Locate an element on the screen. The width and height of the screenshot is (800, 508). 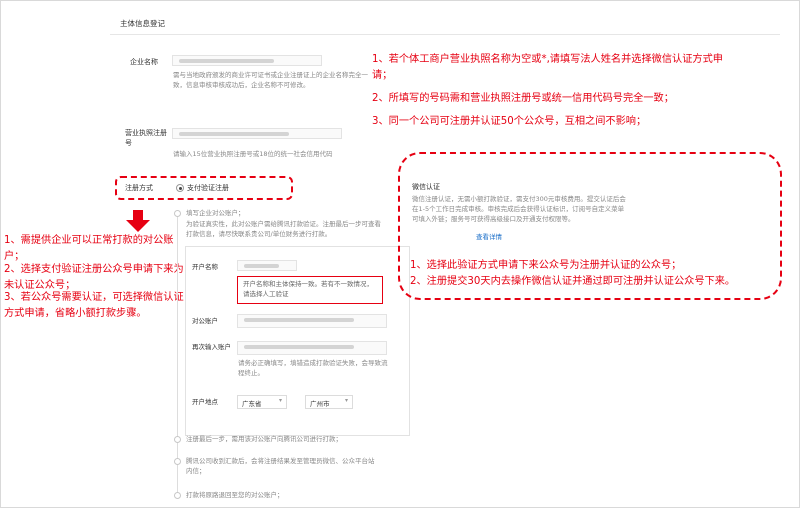
annotation-top-3: 3、同一个公司可注册并认证50个公众号，互相之间不影响； is located at coordinates (509, 121).